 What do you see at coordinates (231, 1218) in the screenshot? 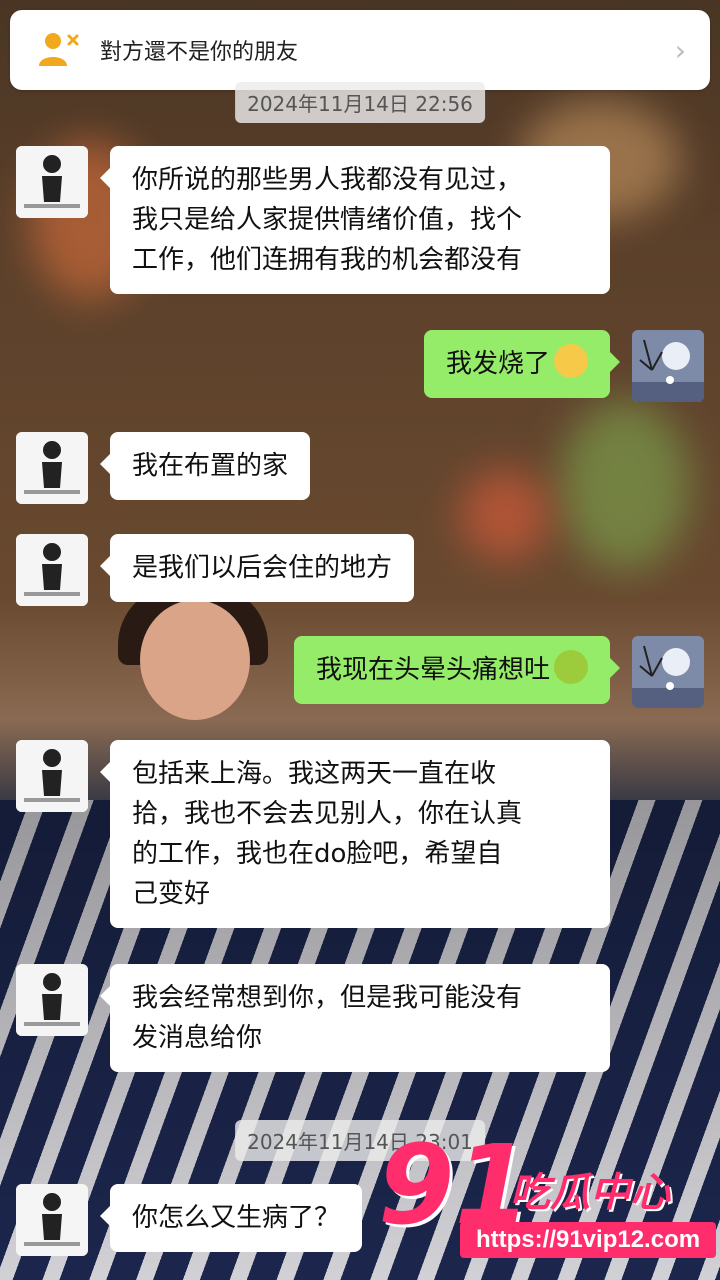
I see `message-bubble-incoming: 你怎么又生病了？` at bounding box center [231, 1218].